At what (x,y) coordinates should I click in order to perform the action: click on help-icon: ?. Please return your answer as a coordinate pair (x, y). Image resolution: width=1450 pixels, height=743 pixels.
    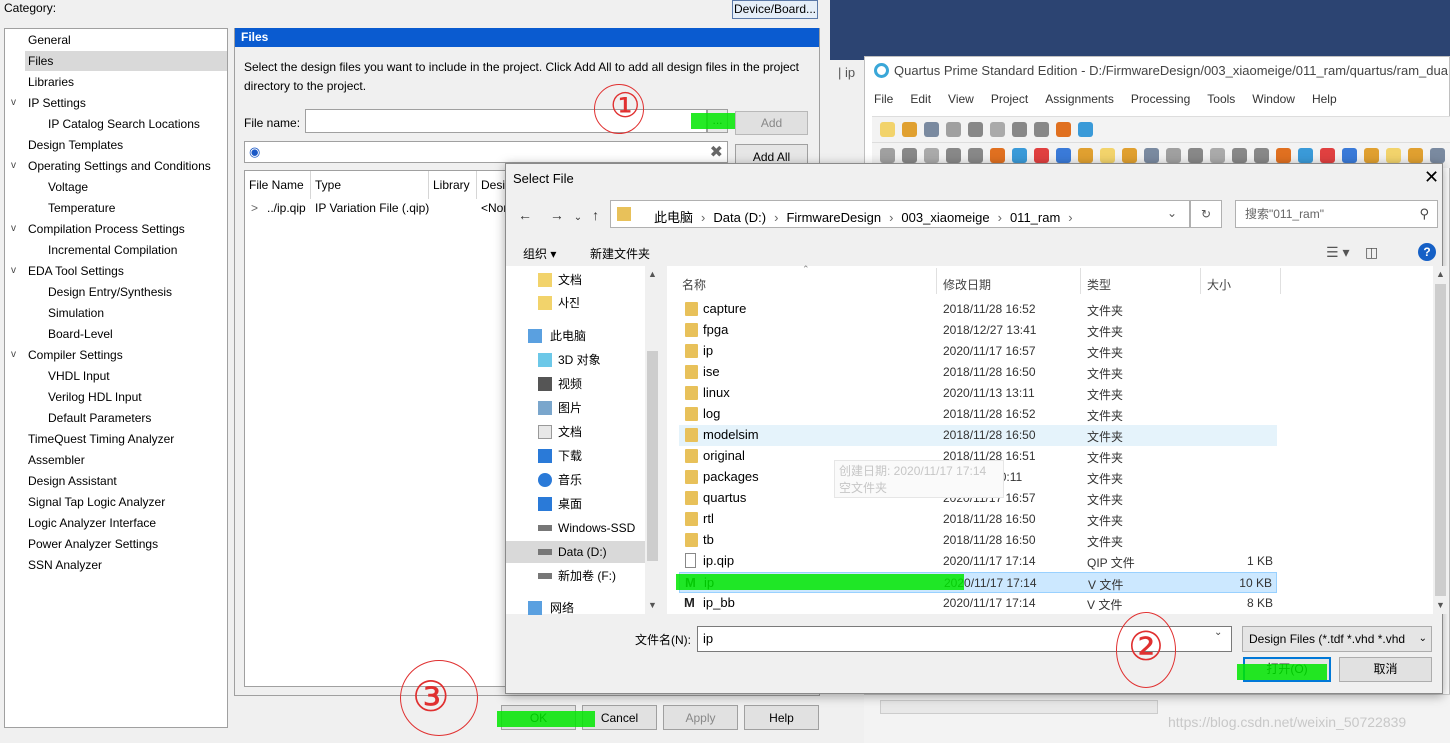
    Looking at the image, I should click on (1427, 252).